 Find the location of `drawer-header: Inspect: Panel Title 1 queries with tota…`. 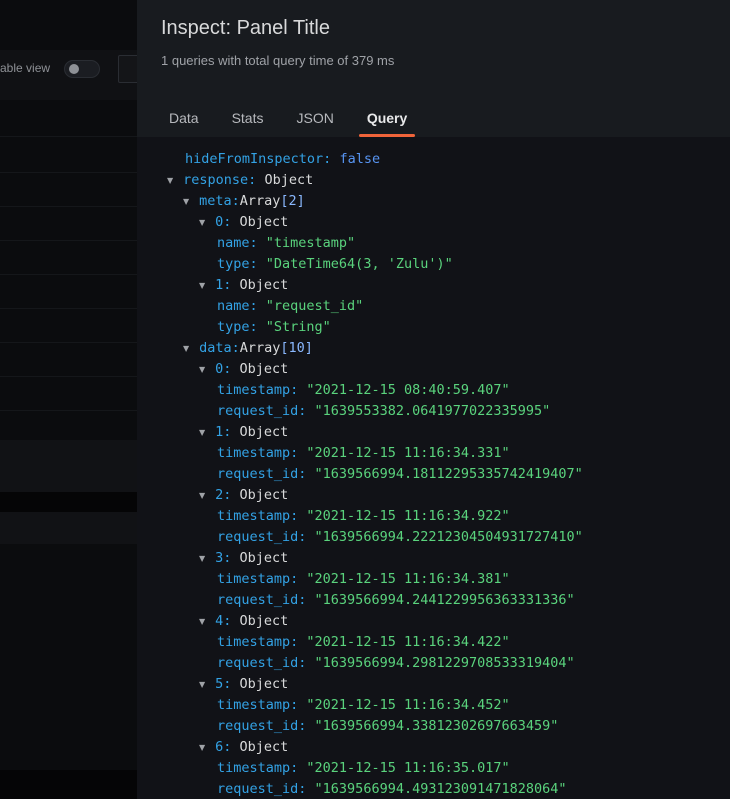

drawer-header: Inspect: Panel Title 1 queries with tota… is located at coordinates (433, 68).